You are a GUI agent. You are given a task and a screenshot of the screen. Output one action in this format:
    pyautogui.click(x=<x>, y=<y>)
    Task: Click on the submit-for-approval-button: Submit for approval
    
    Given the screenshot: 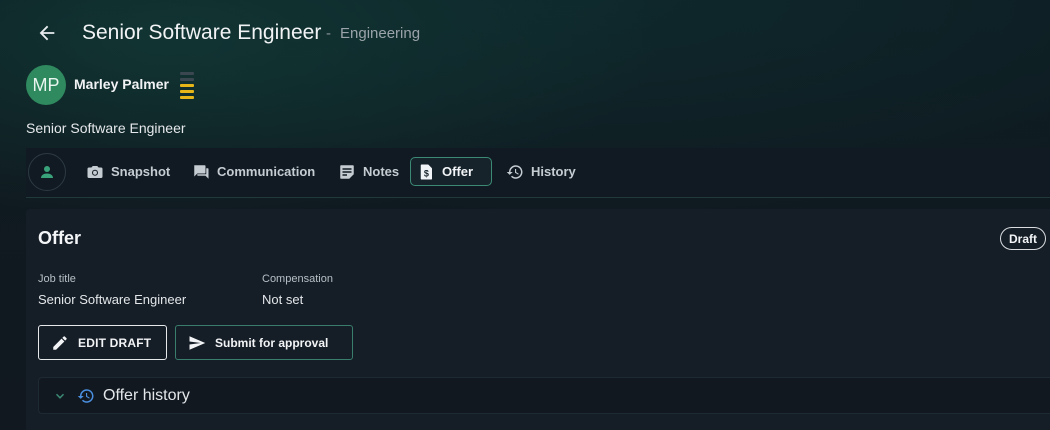 What is the action you would take?
    pyautogui.click(x=264, y=342)
    